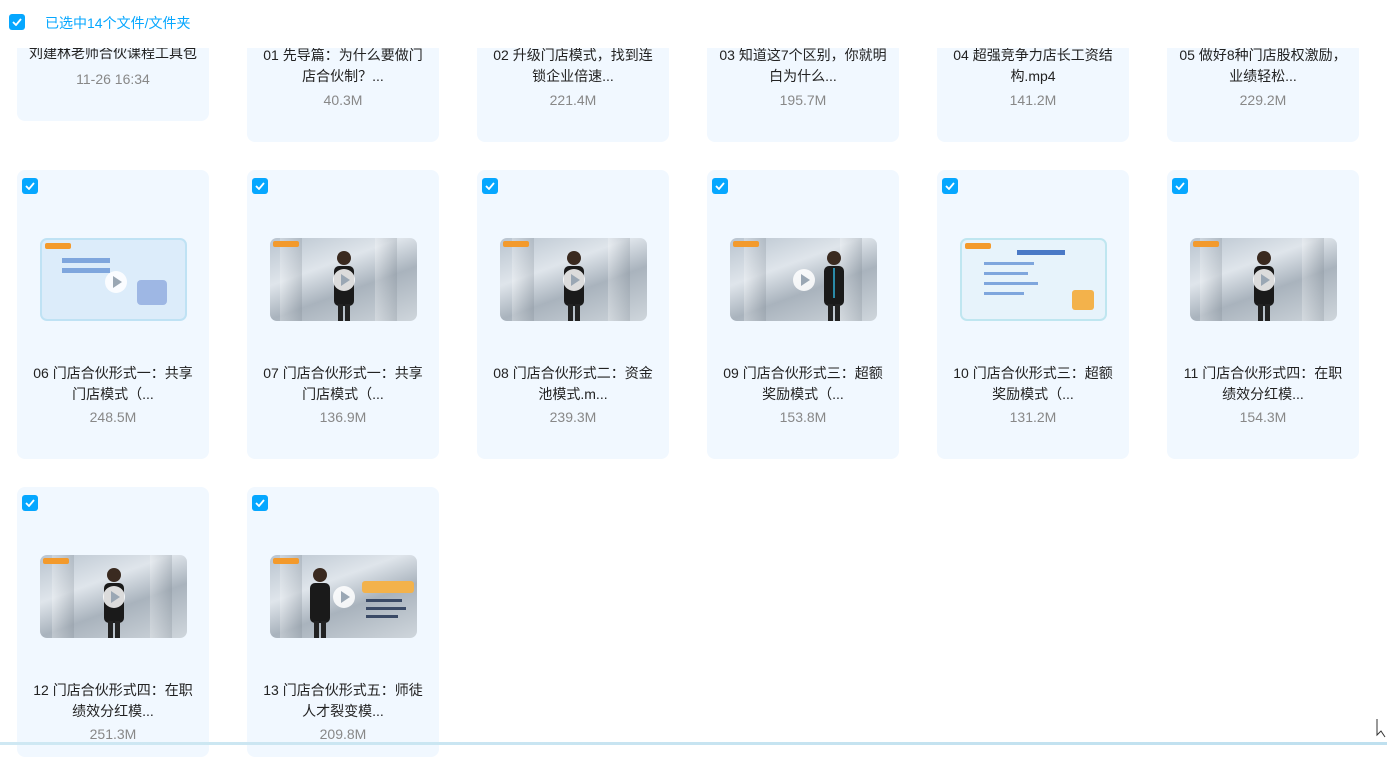 The width and height of the screenshot is (1387, 757). Describe the element at coordinates (113, 734) in the screenshot. I see `file-size: 251.3M` at that location.